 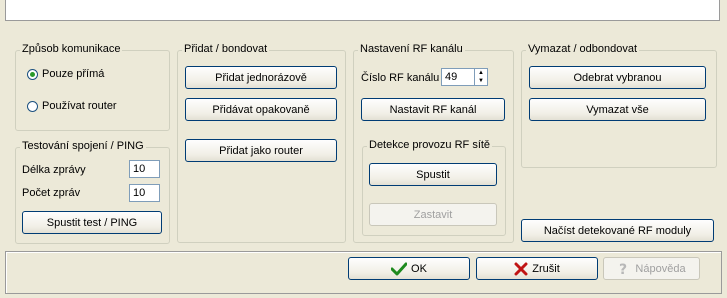 What do you see at coordinates (458, 77) in the screenshot?
I see `rf-channel-input: 49` at bounding box center [458, 77].